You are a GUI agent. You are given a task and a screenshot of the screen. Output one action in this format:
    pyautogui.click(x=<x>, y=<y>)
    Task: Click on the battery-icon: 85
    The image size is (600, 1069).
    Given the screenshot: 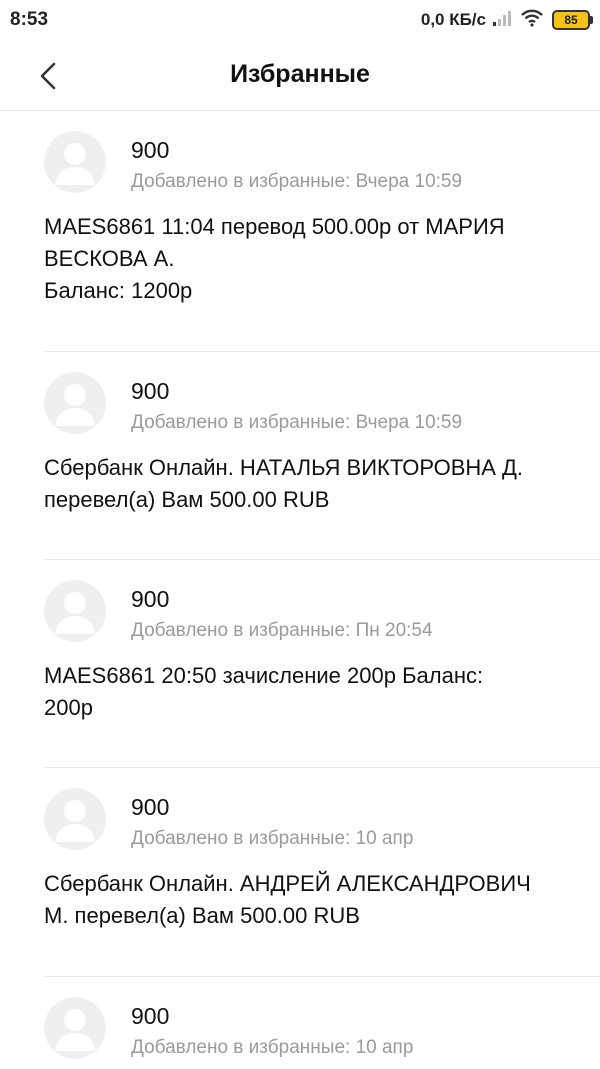 What is the action you would take?
    pyautogui.click(x=572, y=20)
    